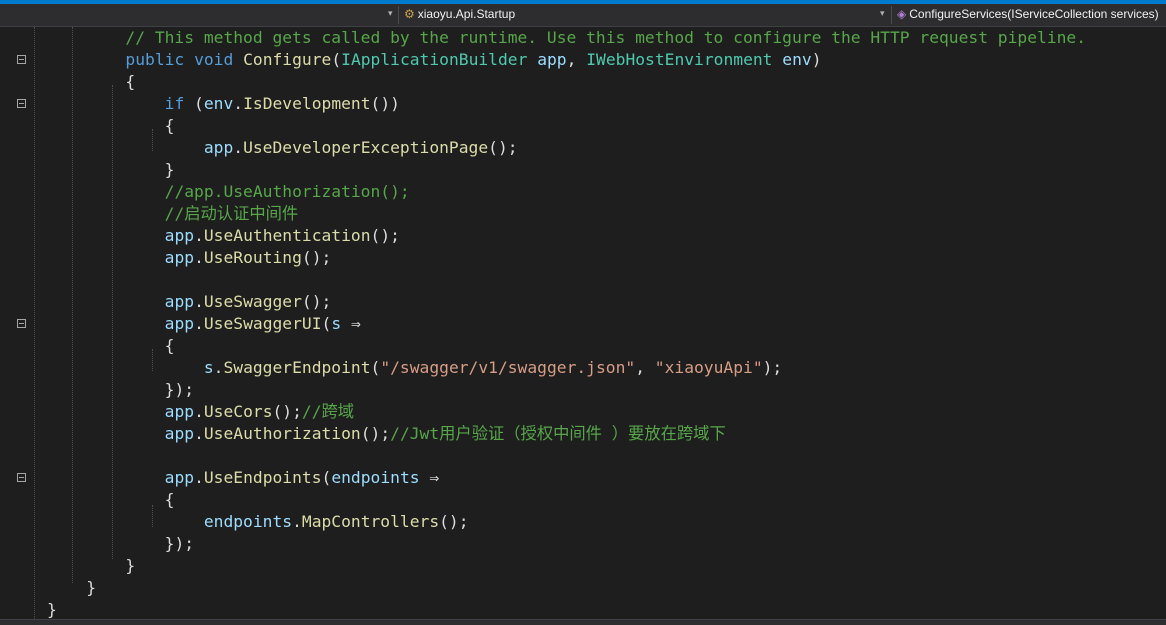  Describe the element at coordinates (576, 59) in the screenshot. I see `code-token: ,` at that location.